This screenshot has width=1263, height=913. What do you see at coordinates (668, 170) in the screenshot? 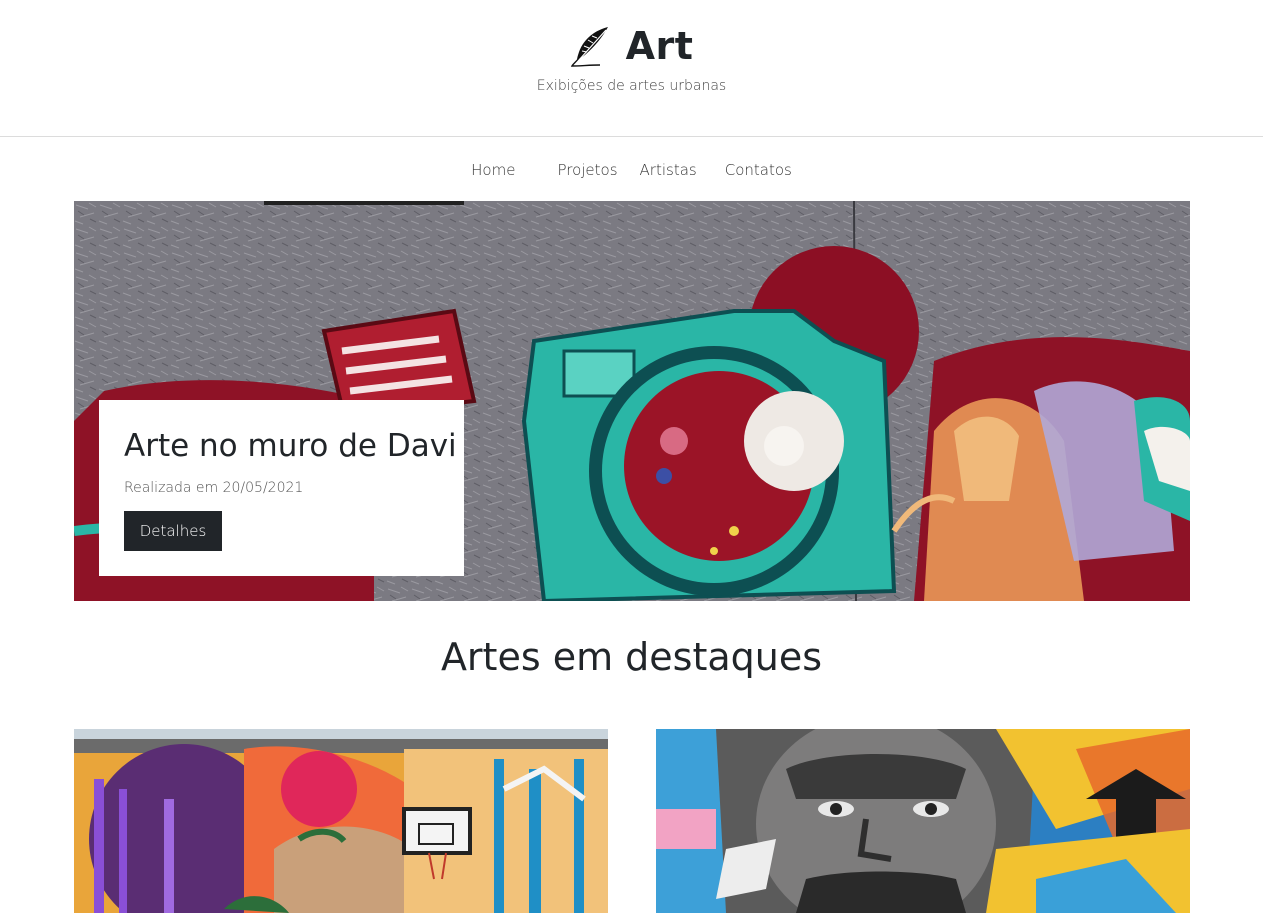
I see `nav-link-artistas: Artistas` at bounding box center [668, 170].